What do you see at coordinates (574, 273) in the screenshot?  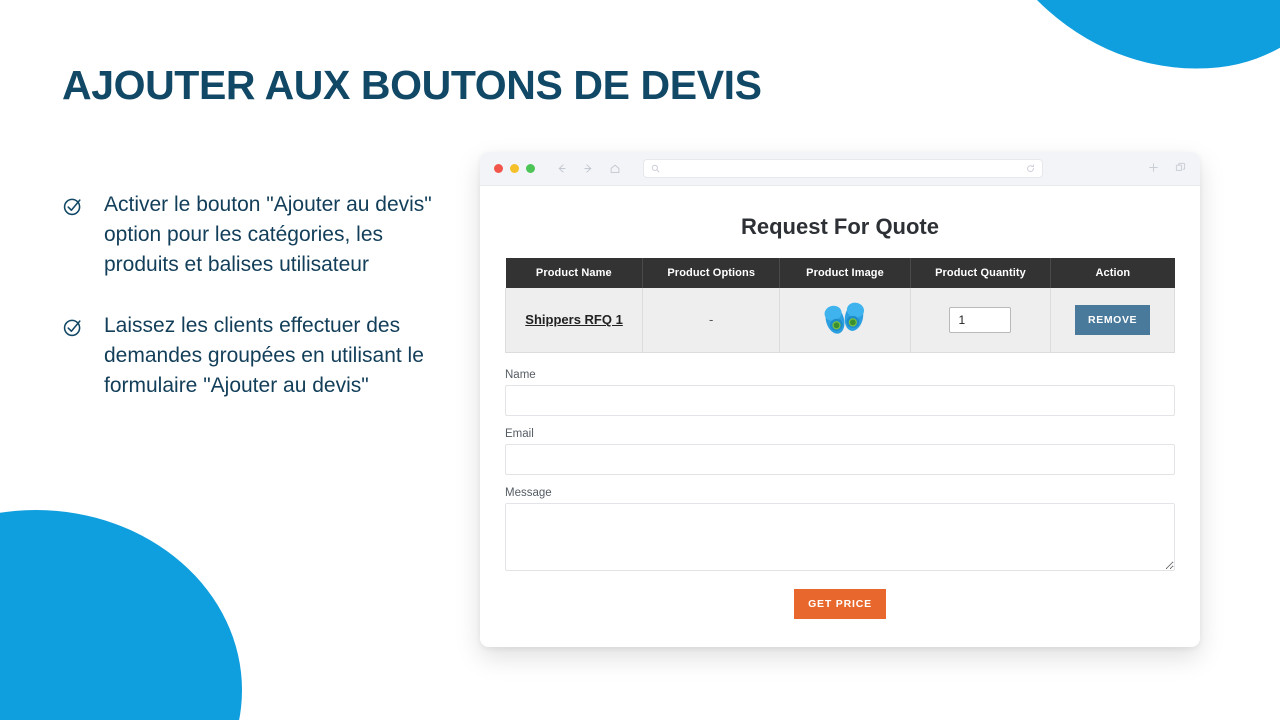 I see `column-header-product-name: Product Name` at bounding box center [574, 273].